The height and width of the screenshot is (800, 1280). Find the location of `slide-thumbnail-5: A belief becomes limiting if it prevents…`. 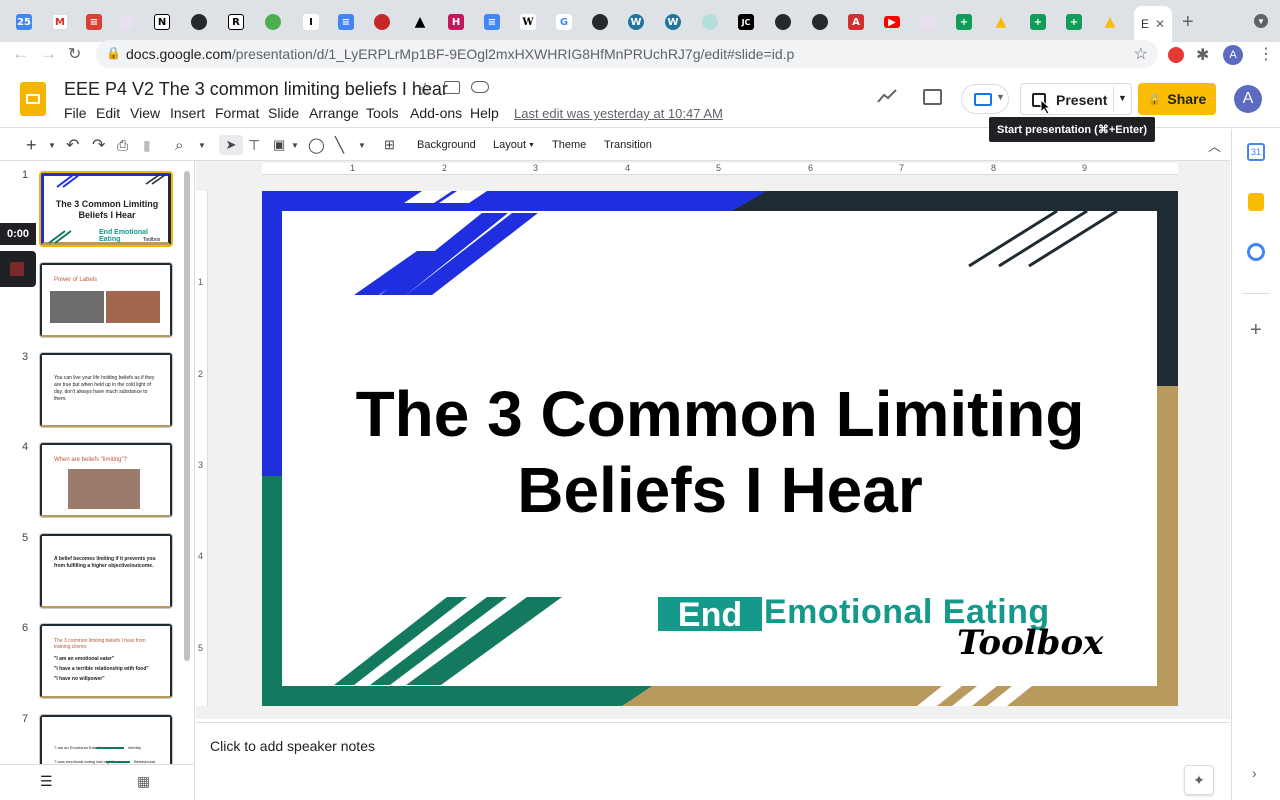

slide-thumbnail-5: A belief becomes limiting if it prevents… is located at coordinates (106, 571).